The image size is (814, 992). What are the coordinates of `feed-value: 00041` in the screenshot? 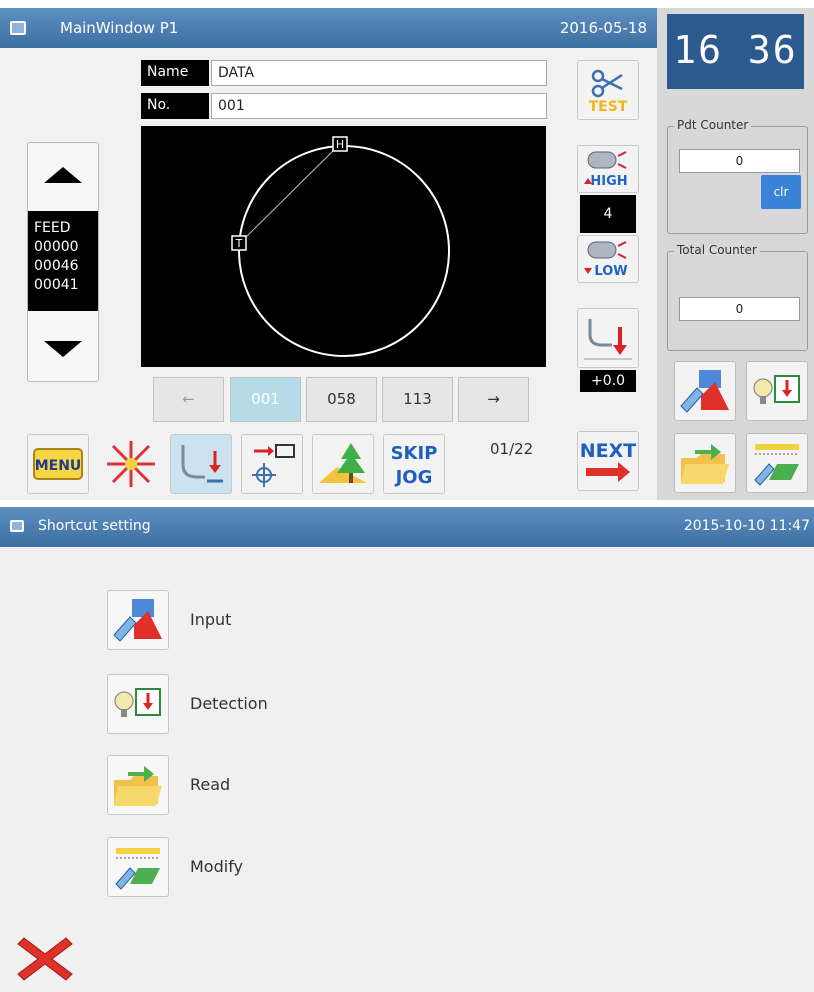 It's located at (56, 285).